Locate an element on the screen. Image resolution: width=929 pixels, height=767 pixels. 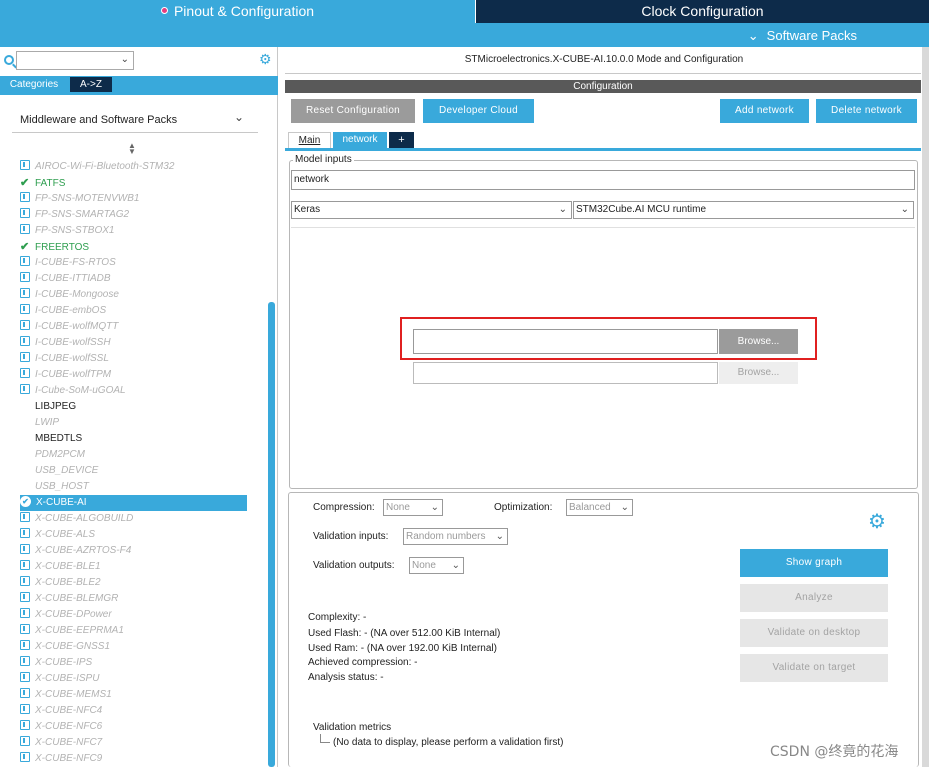
list-item: X-CUBE-NFC6 is located at coordinates (133, 727).